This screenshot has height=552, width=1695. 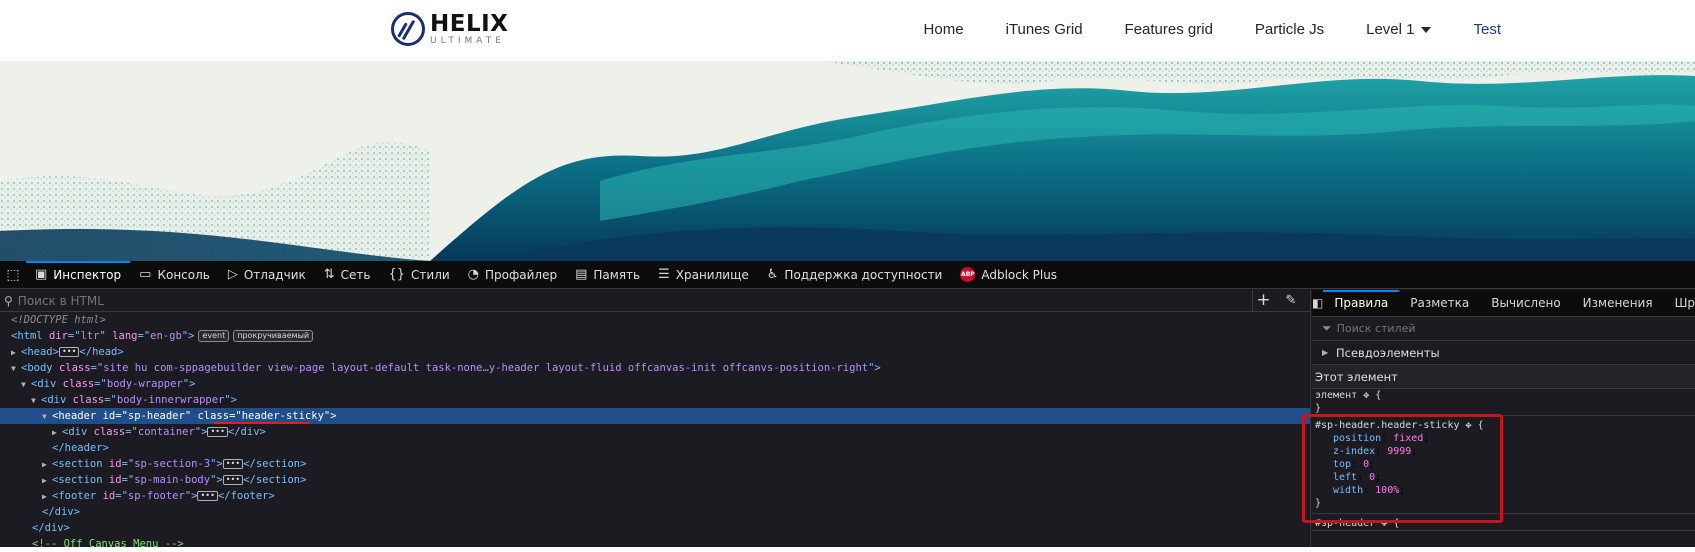 What do you see at coordinates (273, 336) in the screenshot?
I see `scroll-badge: прокручиваемый` at bounding box center [273, 336].